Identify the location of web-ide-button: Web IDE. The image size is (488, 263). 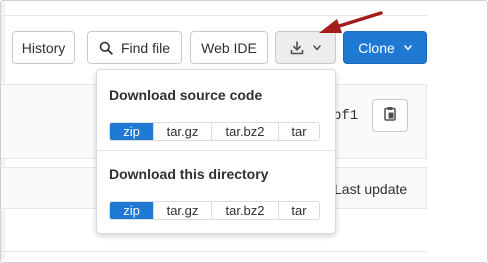
(229, 47).